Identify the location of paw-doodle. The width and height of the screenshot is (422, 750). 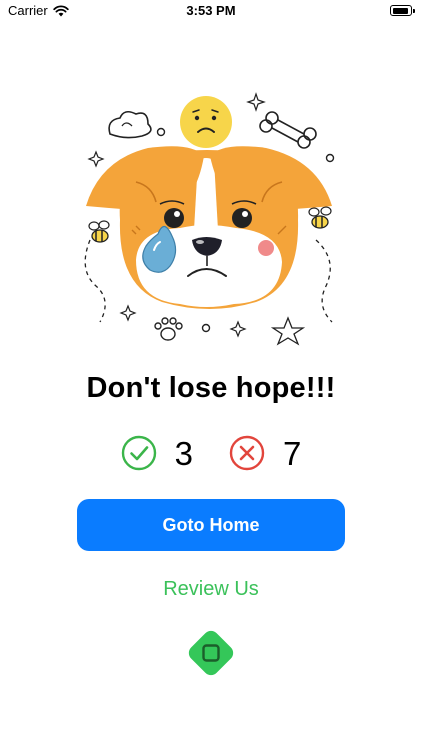
(168, 329).